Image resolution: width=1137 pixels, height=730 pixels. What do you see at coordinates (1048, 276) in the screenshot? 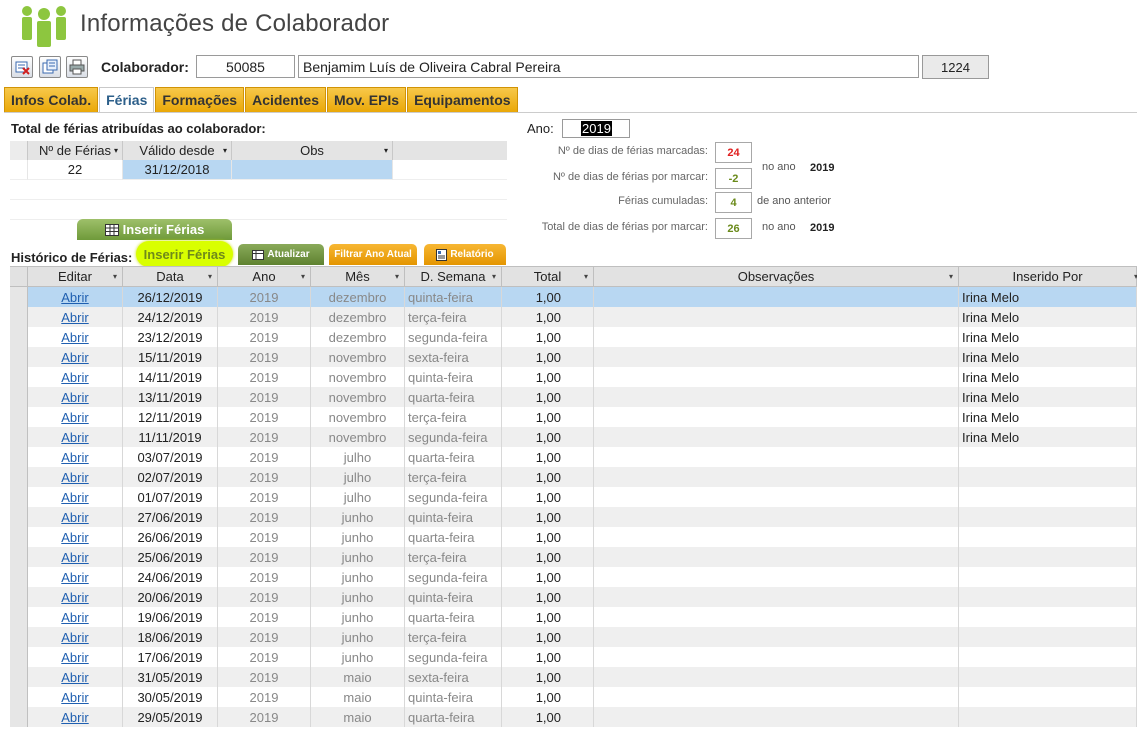
I see `col-inserido-por: Inserido Por ▾` at bounding box center [1048, 276].